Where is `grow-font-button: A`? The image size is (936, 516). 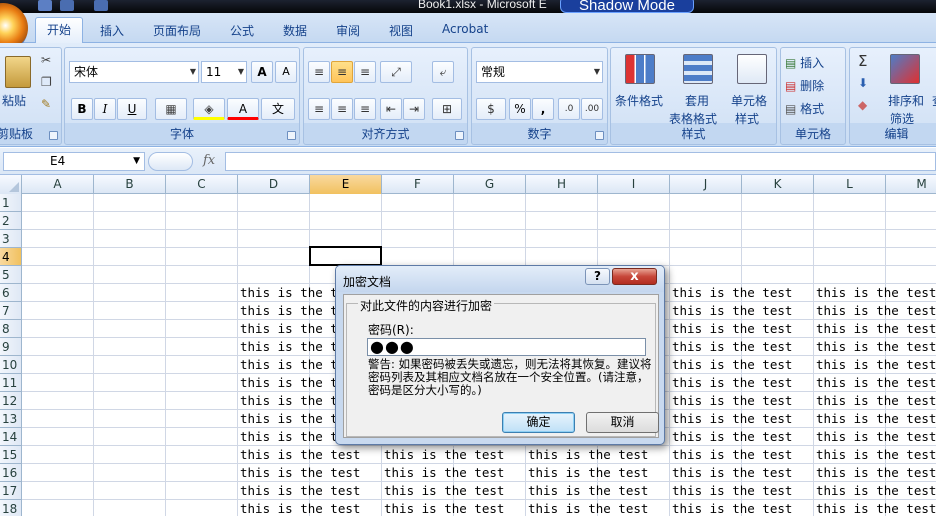
grow-font-button: A is located at coordinates (262, 72).